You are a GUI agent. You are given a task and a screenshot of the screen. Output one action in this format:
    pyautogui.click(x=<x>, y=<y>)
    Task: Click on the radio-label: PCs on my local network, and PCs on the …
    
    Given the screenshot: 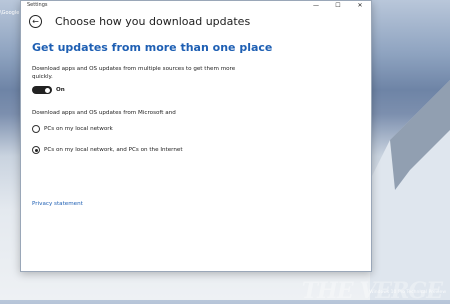 What is the action you would take?
    pyautogui.click(x=113, y=150)
    